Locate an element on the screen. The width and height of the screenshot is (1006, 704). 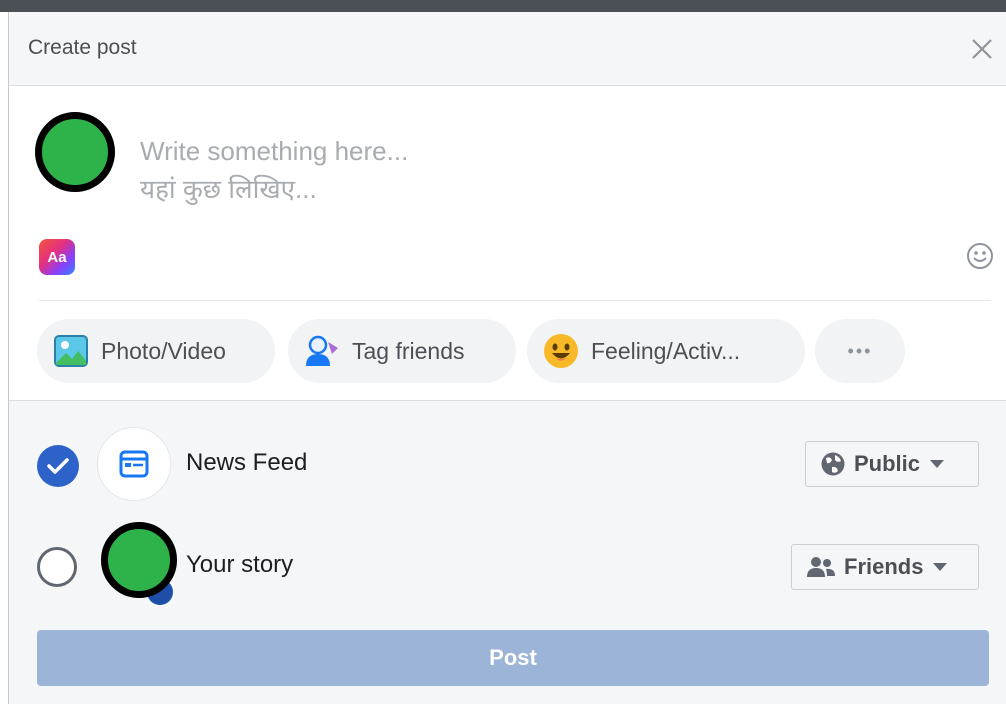
story-avatar is located at coordinates (139, 560).